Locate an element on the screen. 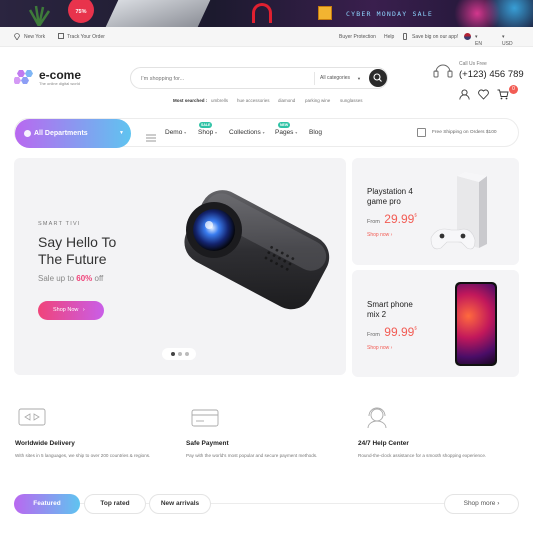 The width and height of the screenshot is (533, 533). phone-number: (+123) 456 789 is located at coordinates (491, 74).